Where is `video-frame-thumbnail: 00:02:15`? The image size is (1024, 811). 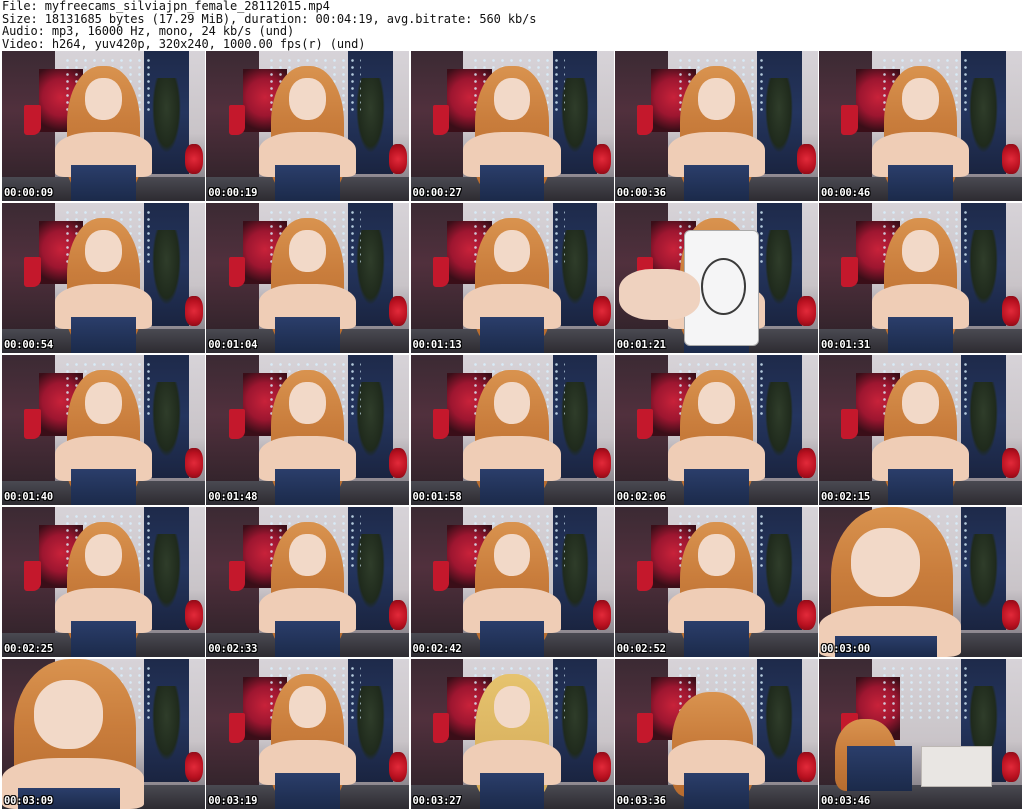 video-frame-thumbnail: 00:02:15 is located at coordinates (920, 429).